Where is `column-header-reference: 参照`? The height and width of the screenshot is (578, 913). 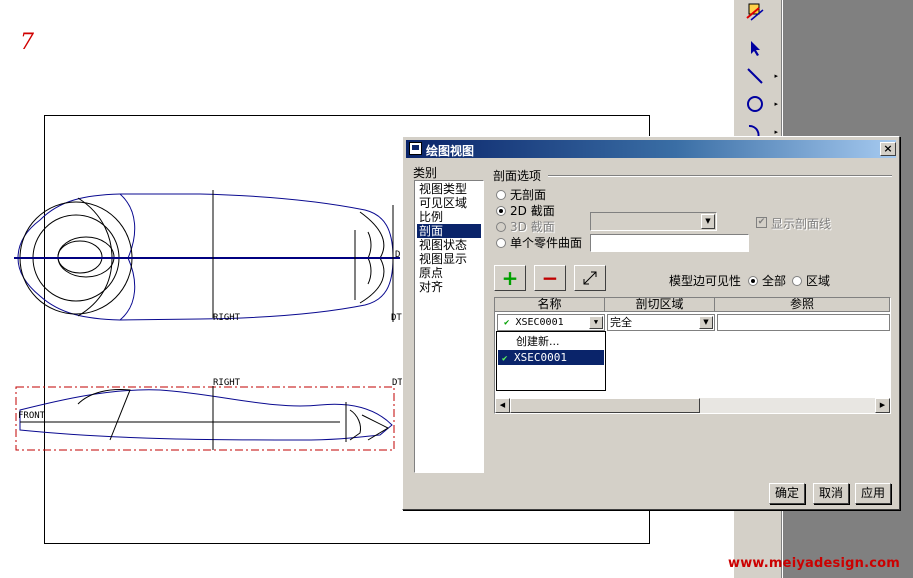
column-header-reference: 参照 is located at coordinates (802, 305).